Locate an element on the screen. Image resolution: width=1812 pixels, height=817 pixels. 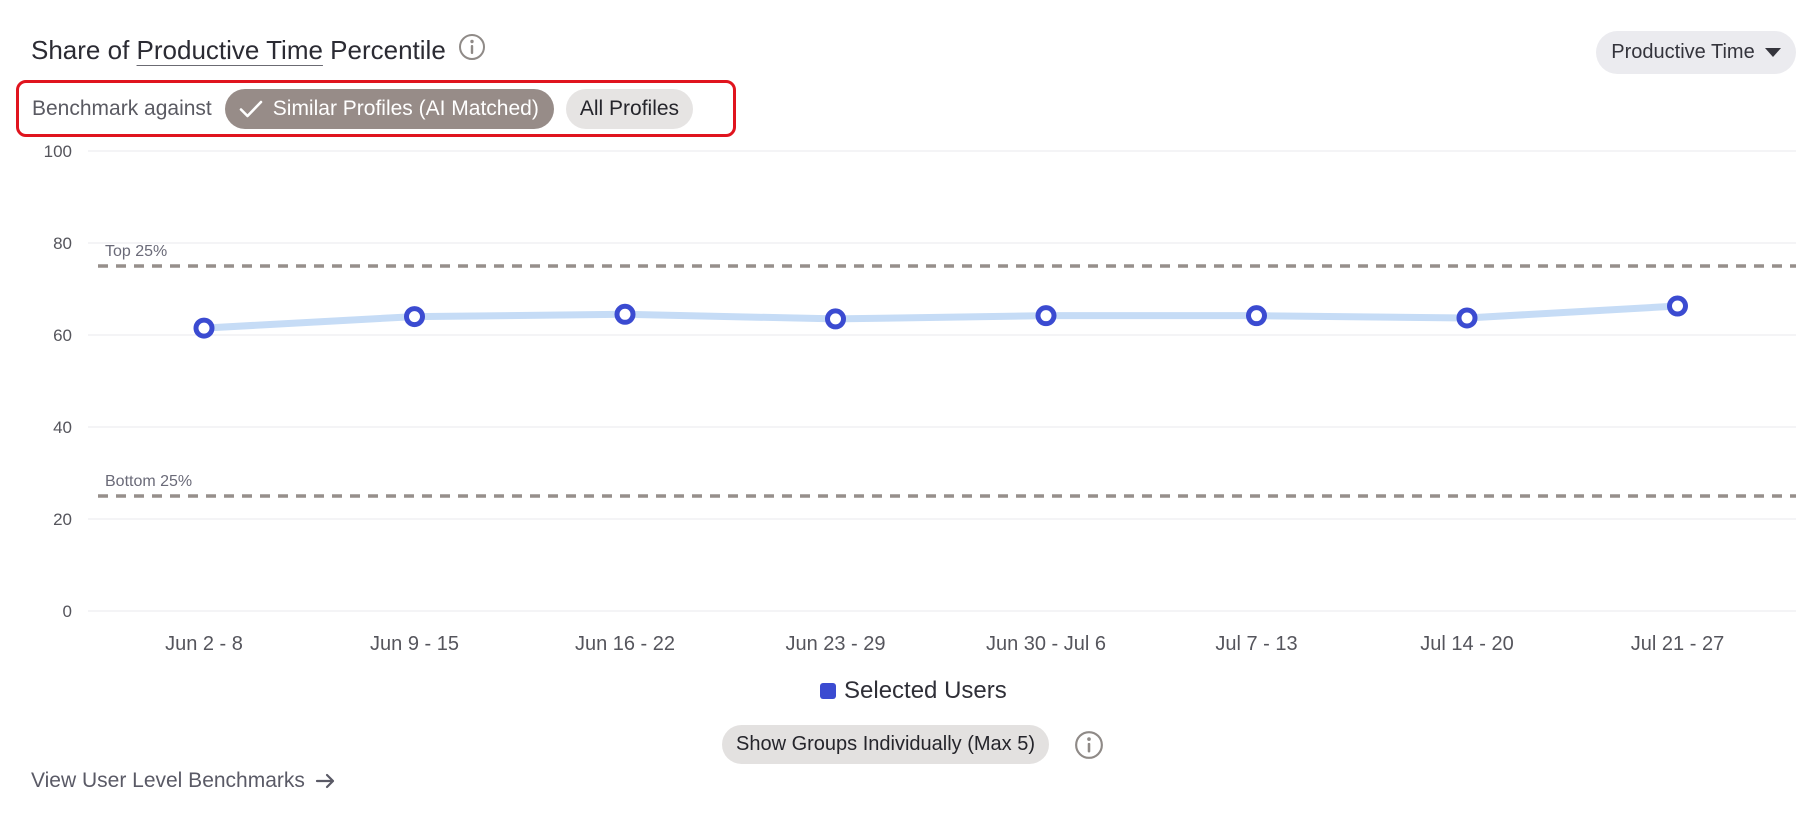
x-tick-label: Jul 7 - 13 is located at coordinates (1256, 644).